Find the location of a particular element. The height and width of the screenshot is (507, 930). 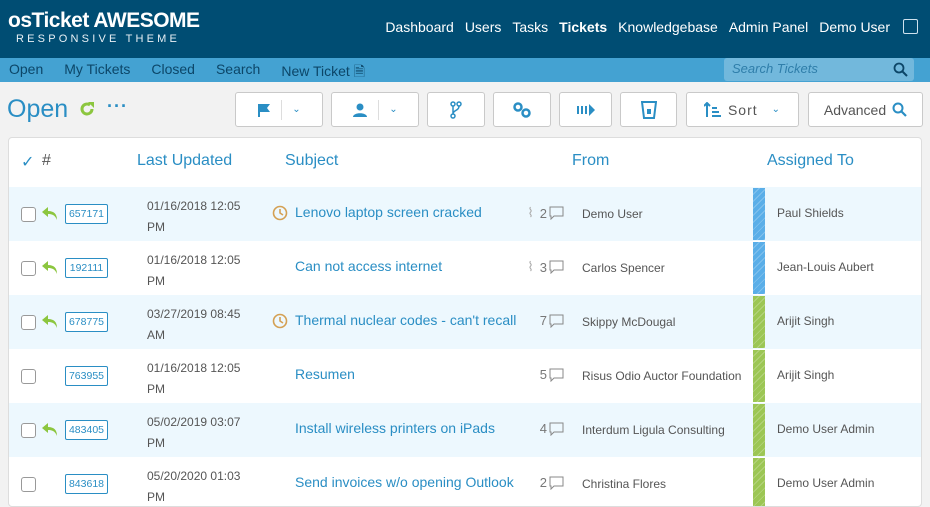

trash-icon is located at coordinates (648, 109).